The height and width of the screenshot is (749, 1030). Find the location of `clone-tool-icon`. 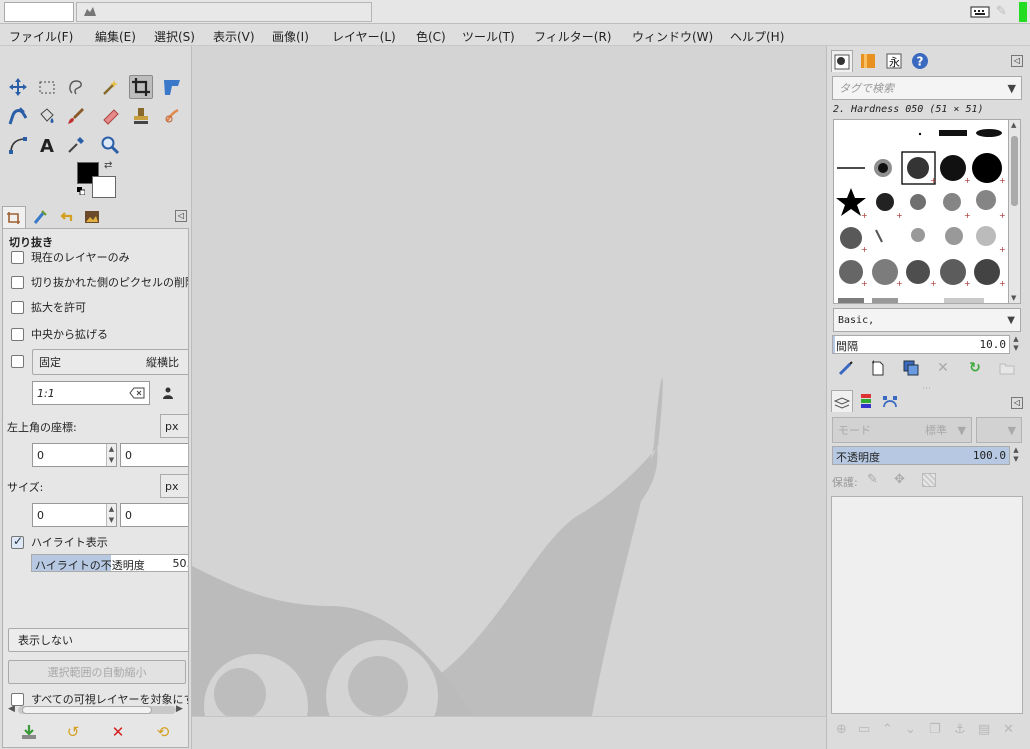

clone-tool-icon is located at coordinates (141, 116).